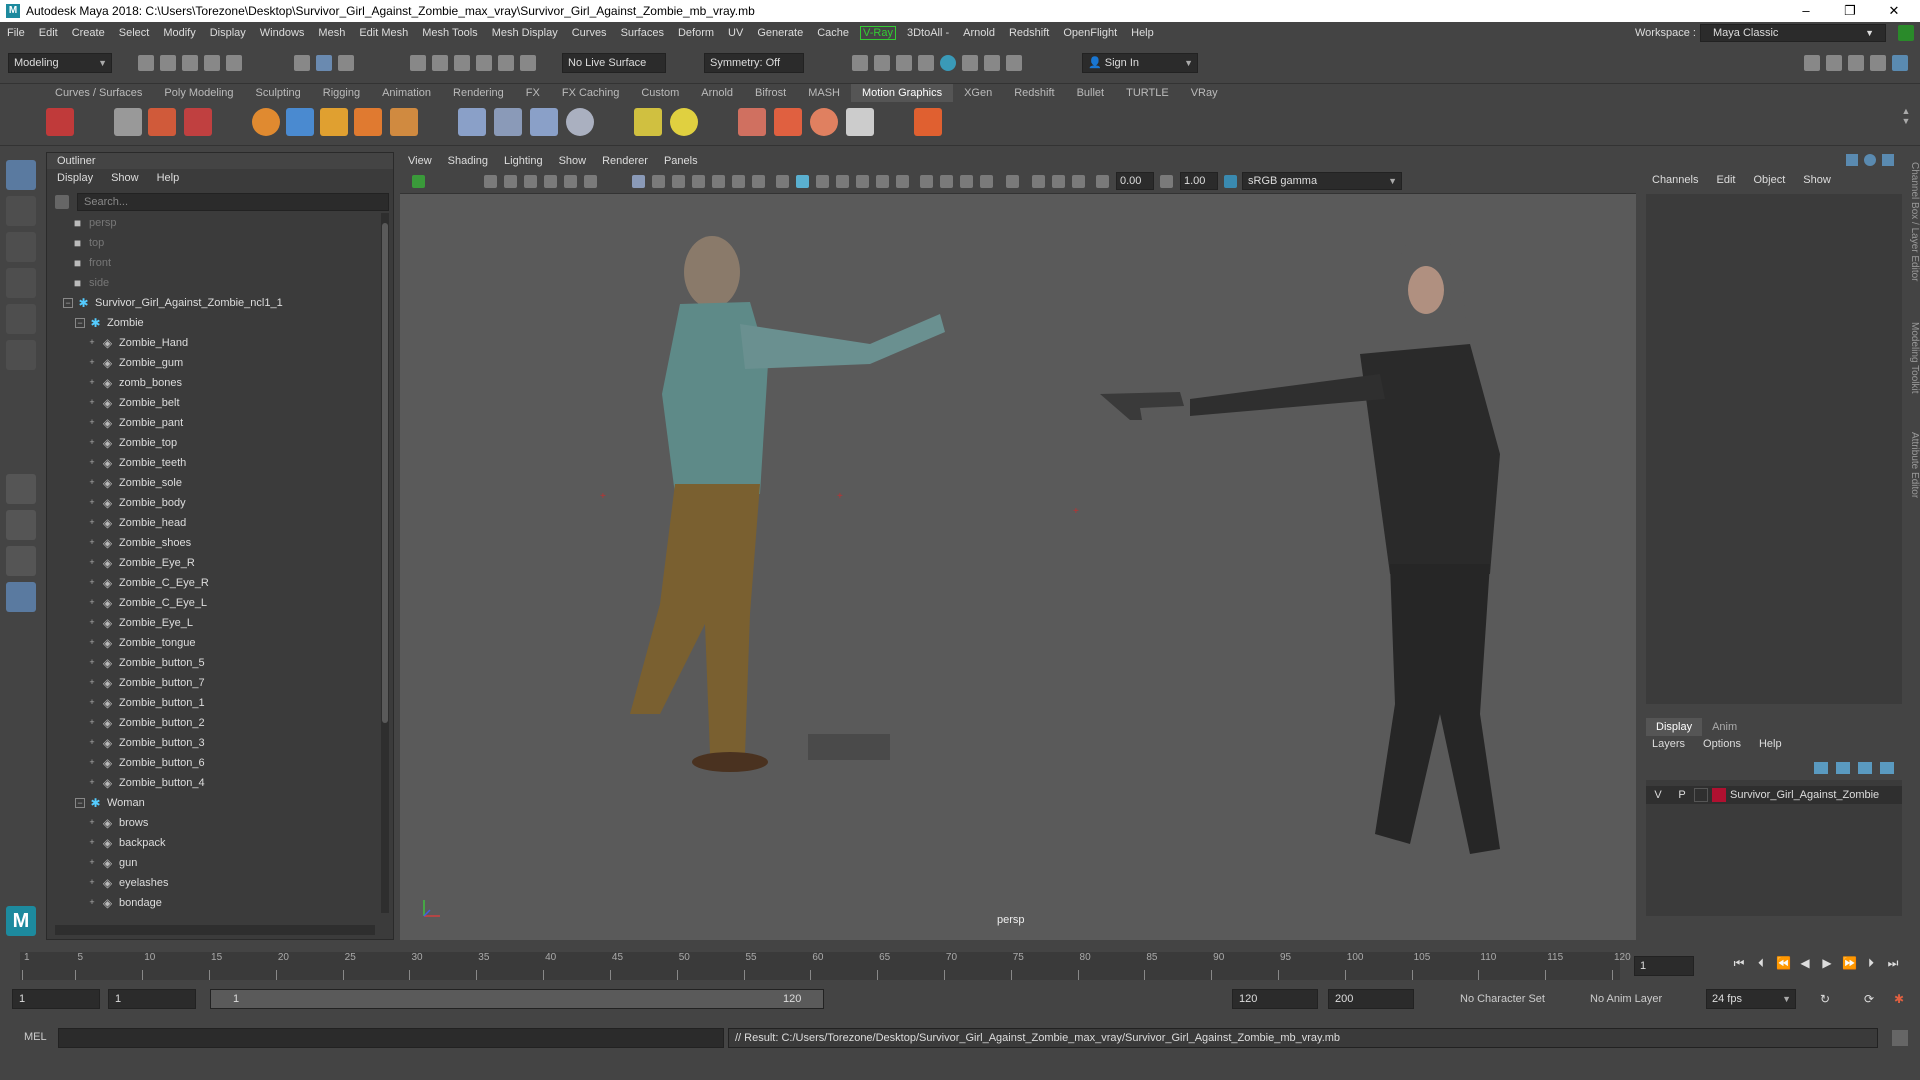  Describe the element at coordinates (179, 33) in the screenshot. I see `menu-modify: Modify` at that location.